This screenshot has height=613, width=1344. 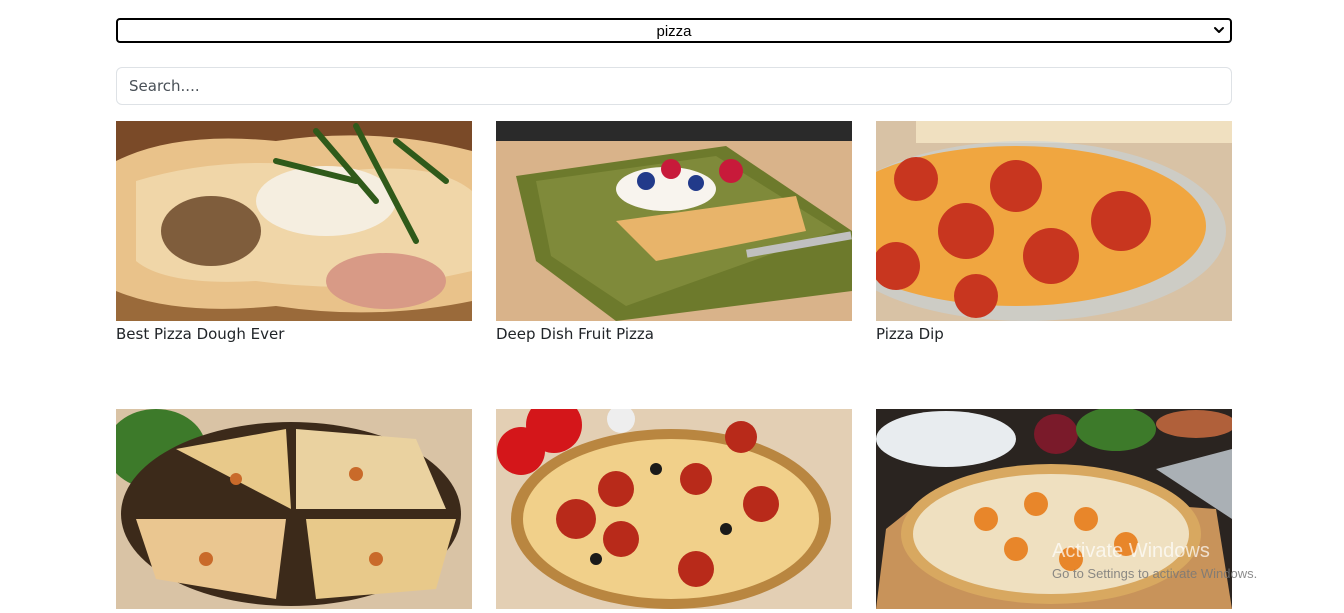 I want to click on recipe-card: Pizza Dip, so click(x=1054, y=232).